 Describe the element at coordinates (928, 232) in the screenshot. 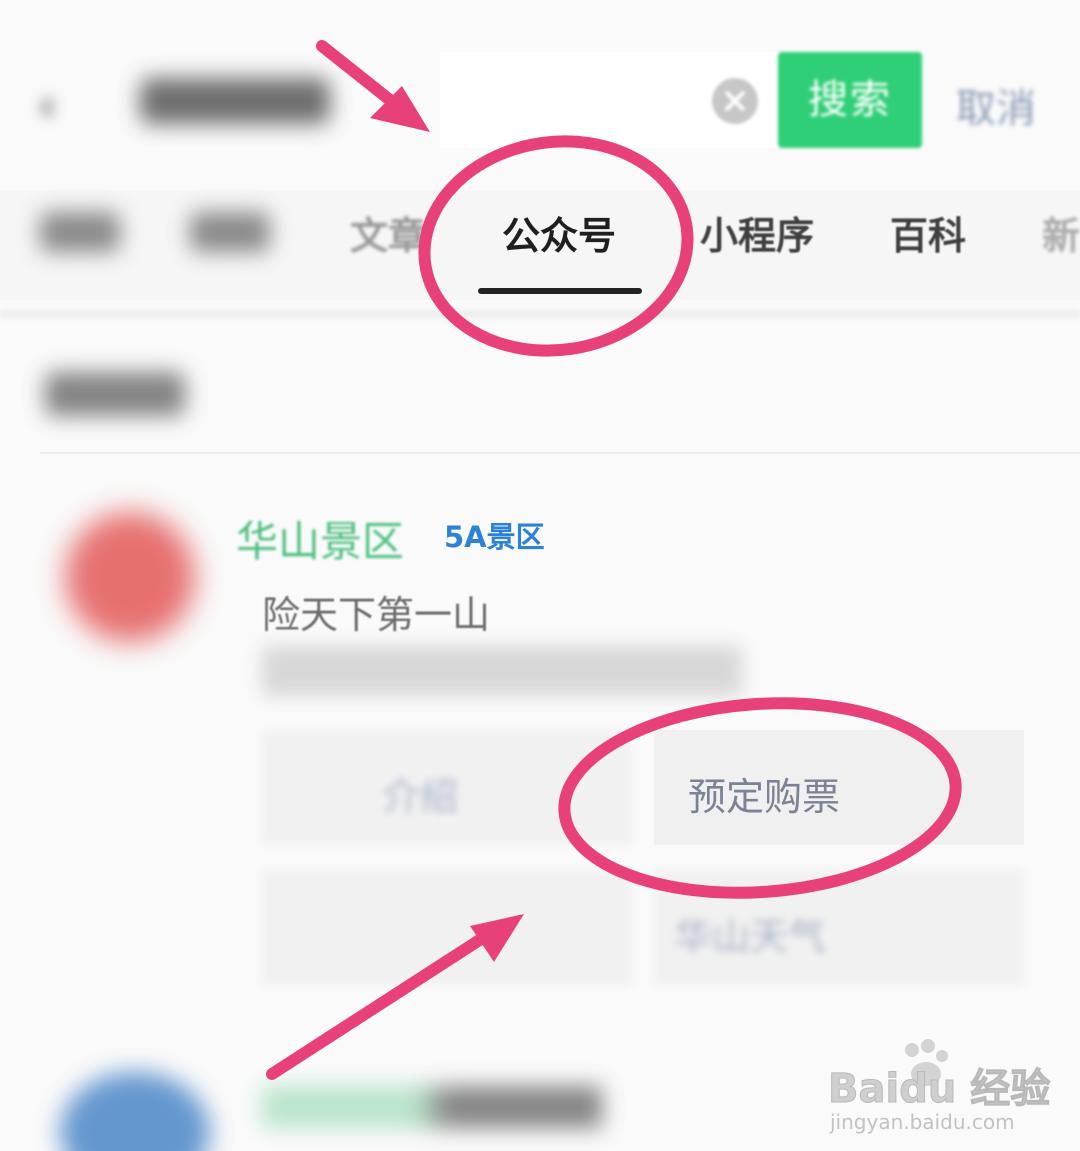

I see `tab-baike: 百科` at that location.